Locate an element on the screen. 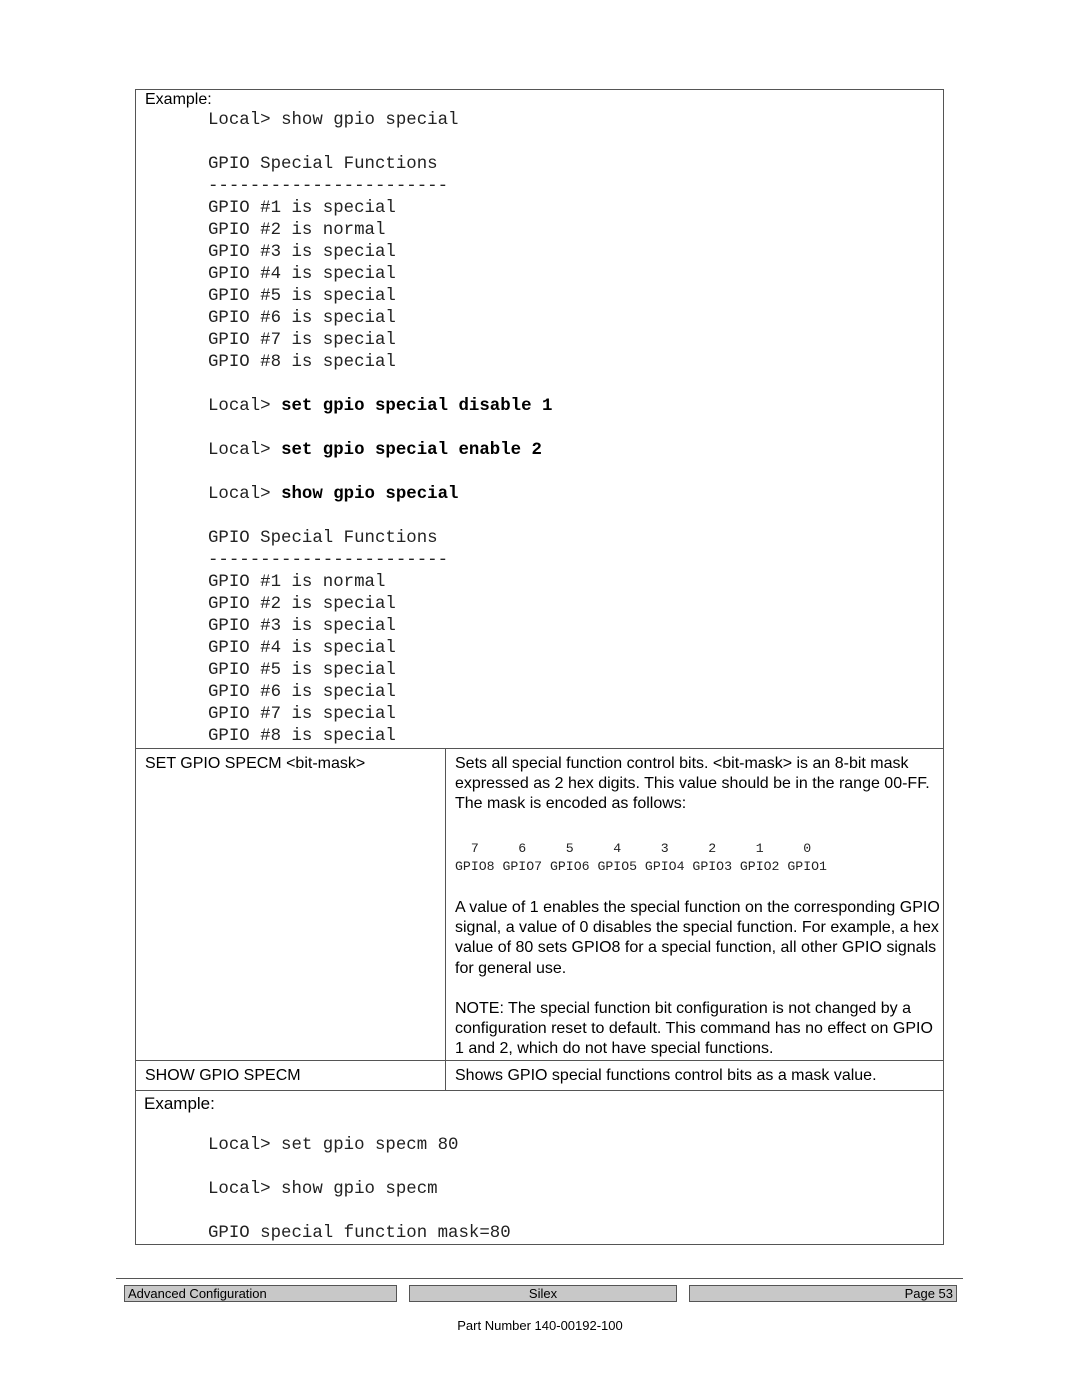  command-line: Local> set gpio special enable 2 is located at coordinates (375, 451).